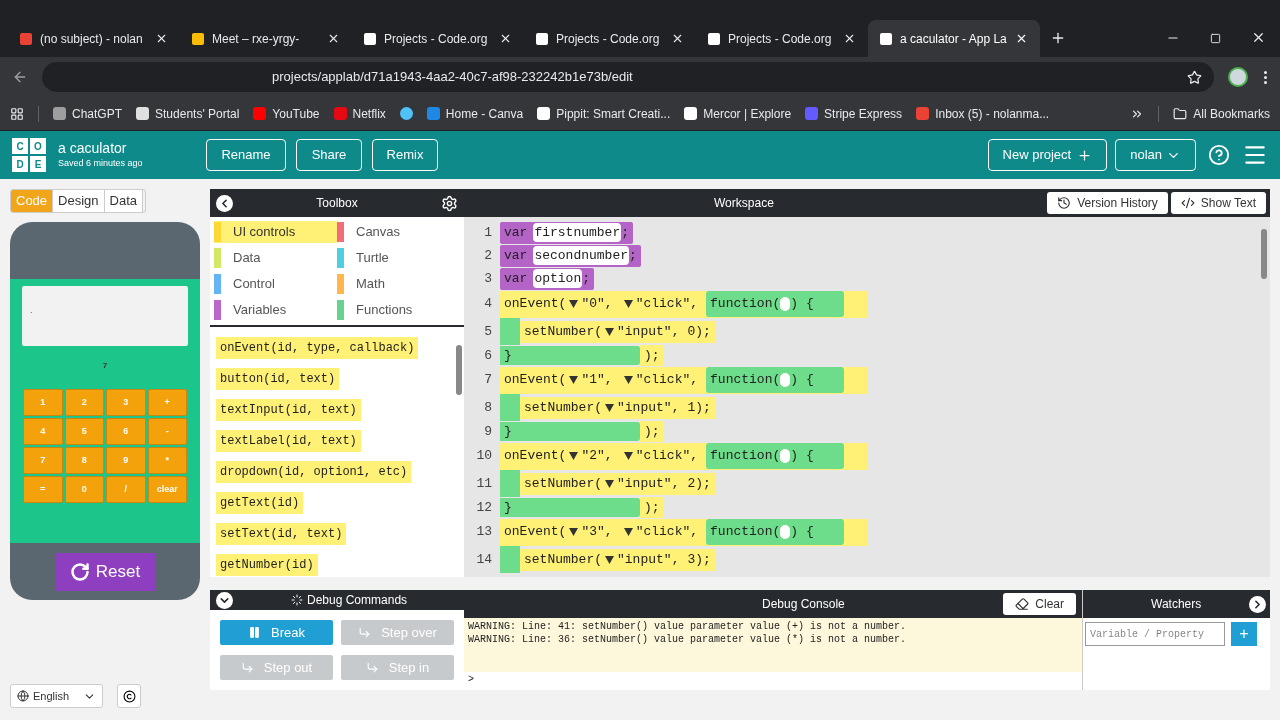  I want to click on code-logo: C O D E, so click(29, 155).